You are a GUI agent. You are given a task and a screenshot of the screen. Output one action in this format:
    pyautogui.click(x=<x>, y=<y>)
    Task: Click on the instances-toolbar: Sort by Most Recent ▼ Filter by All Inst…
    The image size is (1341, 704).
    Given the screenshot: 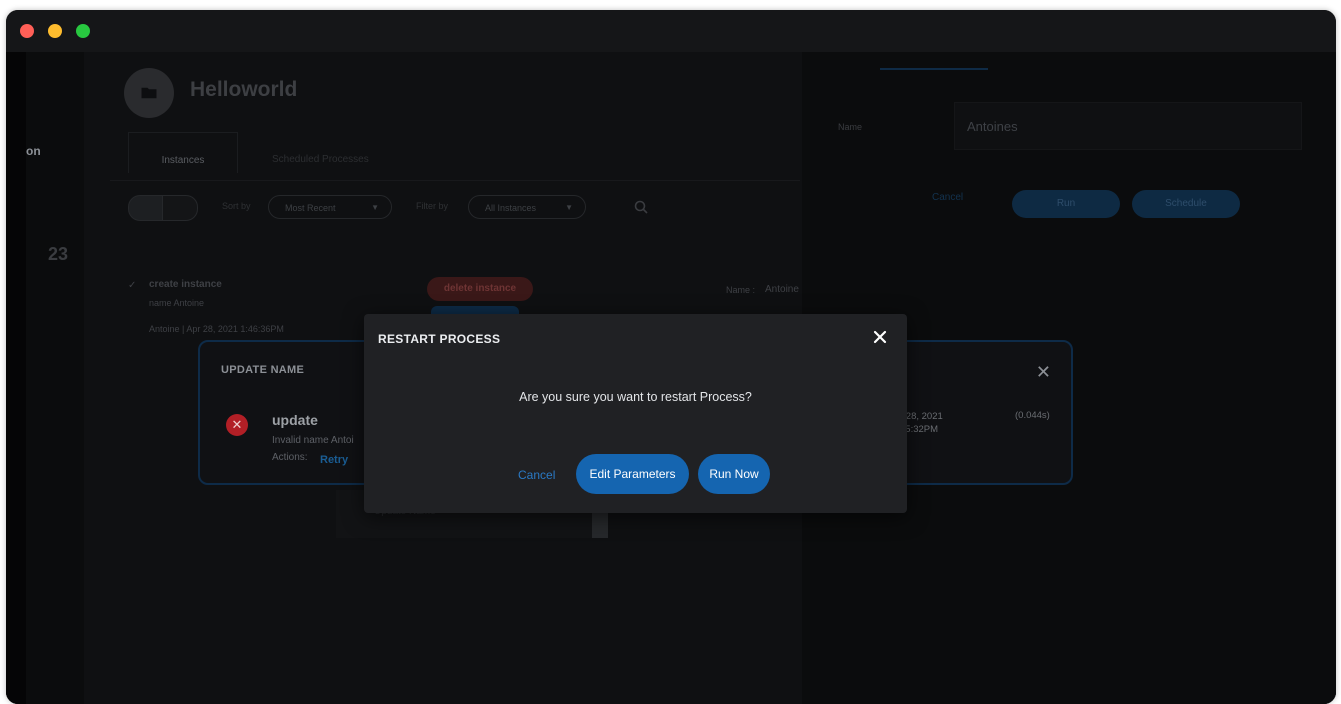 What is the action you would take?
    pyautogui.click(x=455, y=204)
    